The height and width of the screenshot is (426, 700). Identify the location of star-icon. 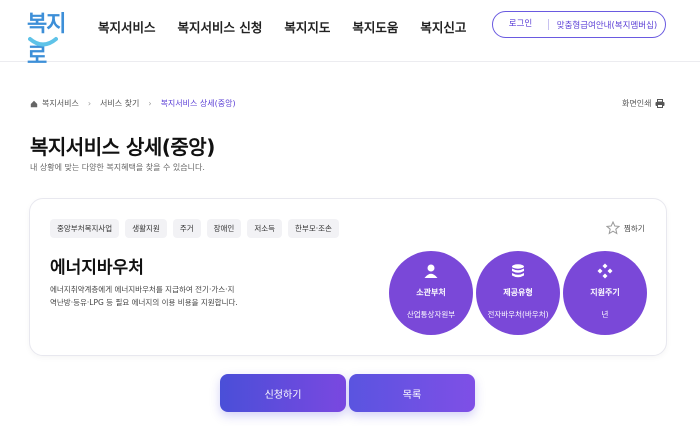
(613, 228).